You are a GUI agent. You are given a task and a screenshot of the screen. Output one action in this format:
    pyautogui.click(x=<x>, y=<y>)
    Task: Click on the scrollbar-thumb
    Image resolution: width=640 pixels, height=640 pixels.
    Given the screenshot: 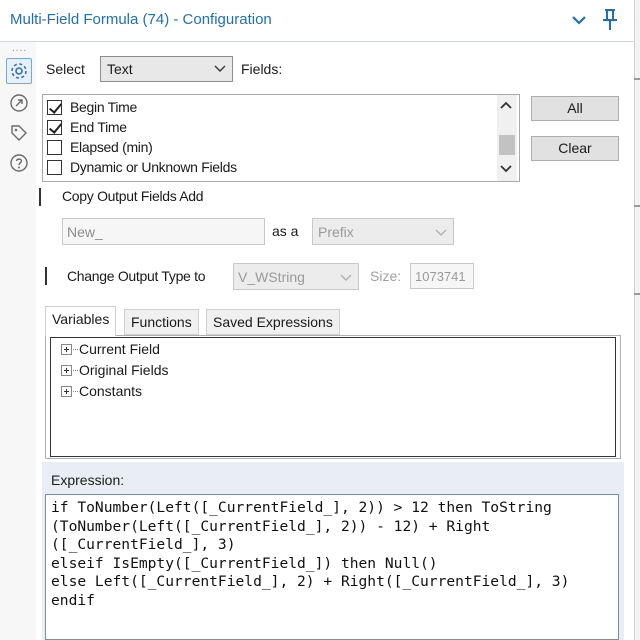 What is the action you would take?
    pyautogui.click(x=507, y=145)
    